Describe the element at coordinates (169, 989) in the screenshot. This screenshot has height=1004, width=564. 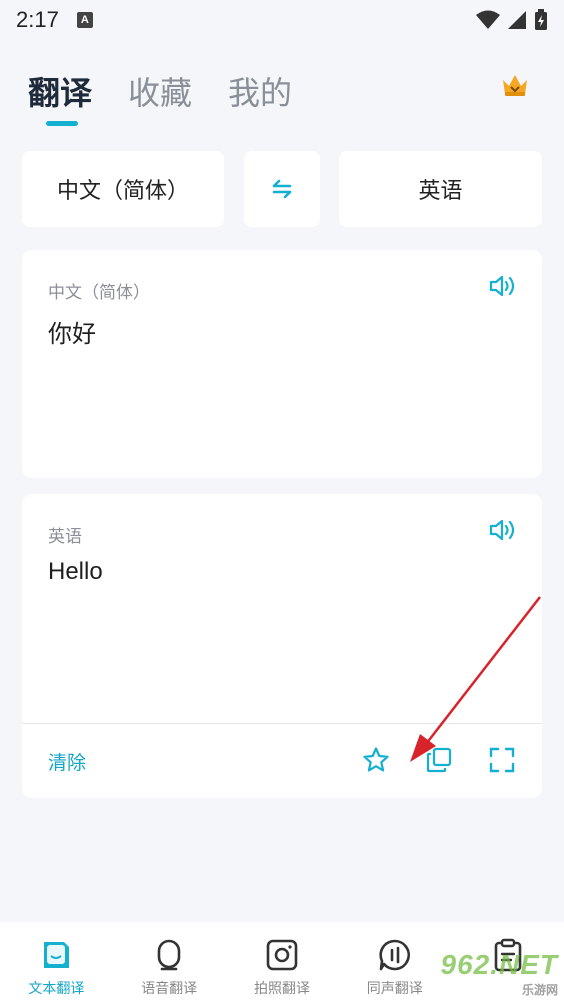
I see `nav-label: 语音翻译` at that location.